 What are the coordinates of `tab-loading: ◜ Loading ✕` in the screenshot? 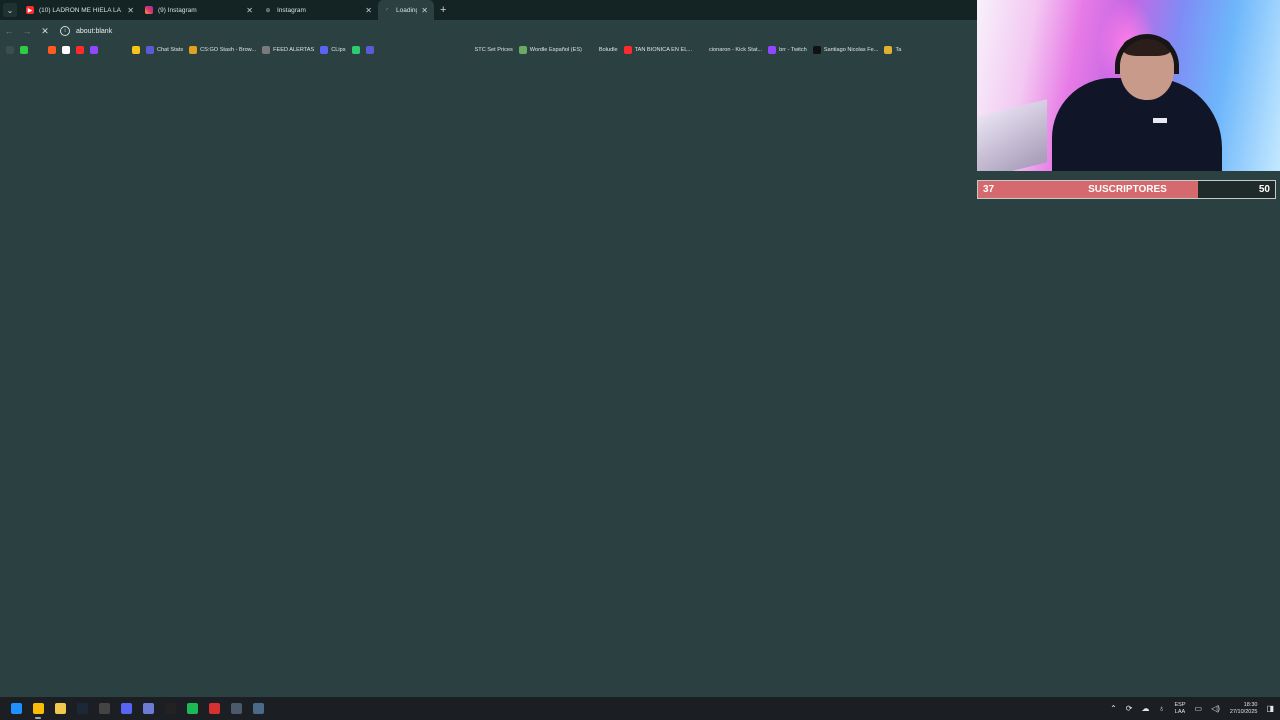 It's located at (406, 10).